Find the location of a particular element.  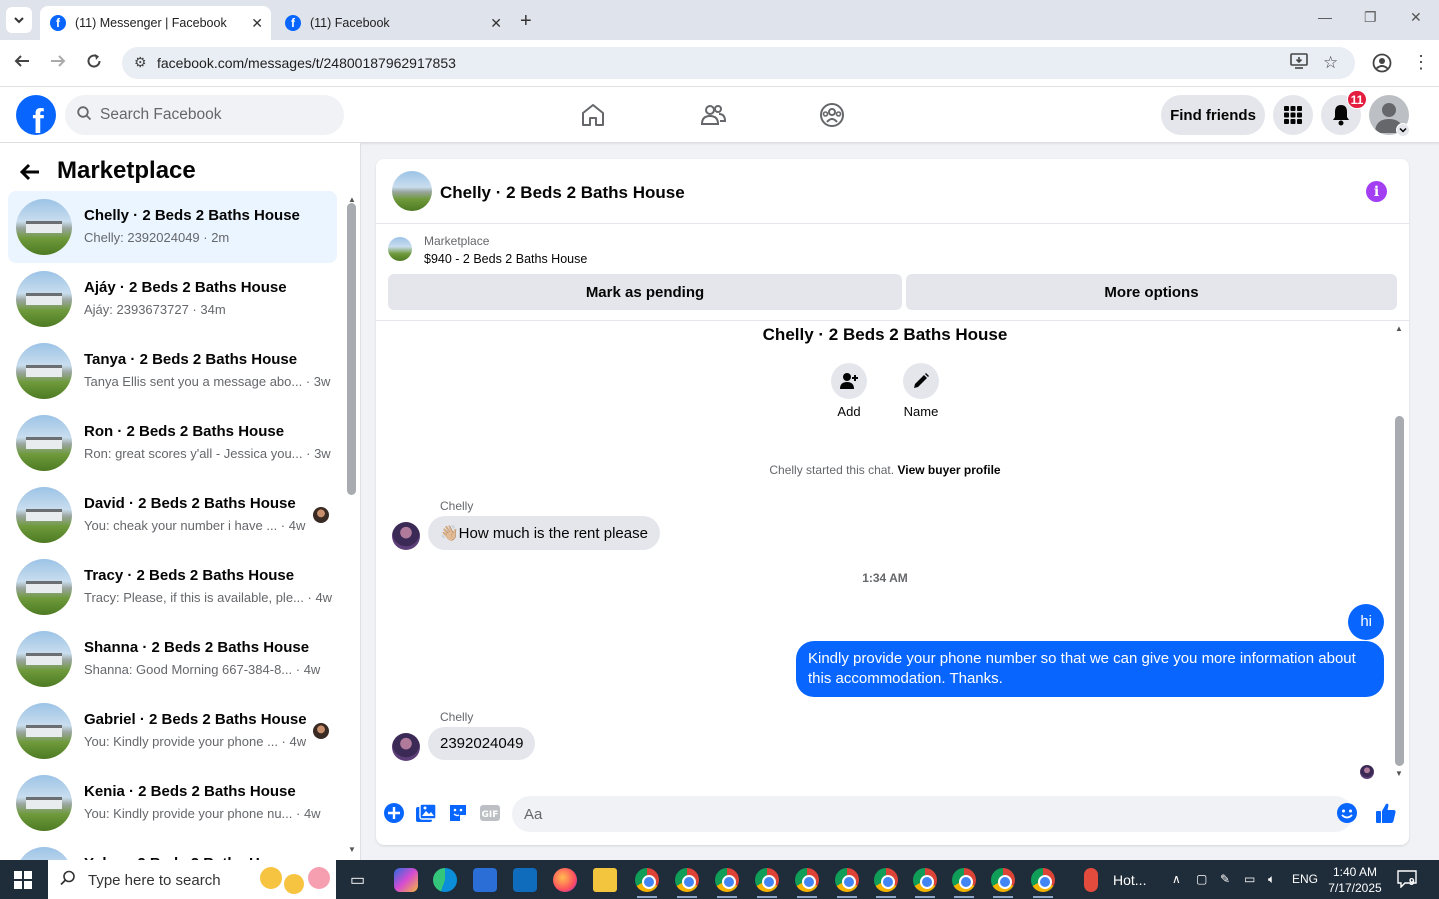

add-people-button is located at coordinates (849, 381).